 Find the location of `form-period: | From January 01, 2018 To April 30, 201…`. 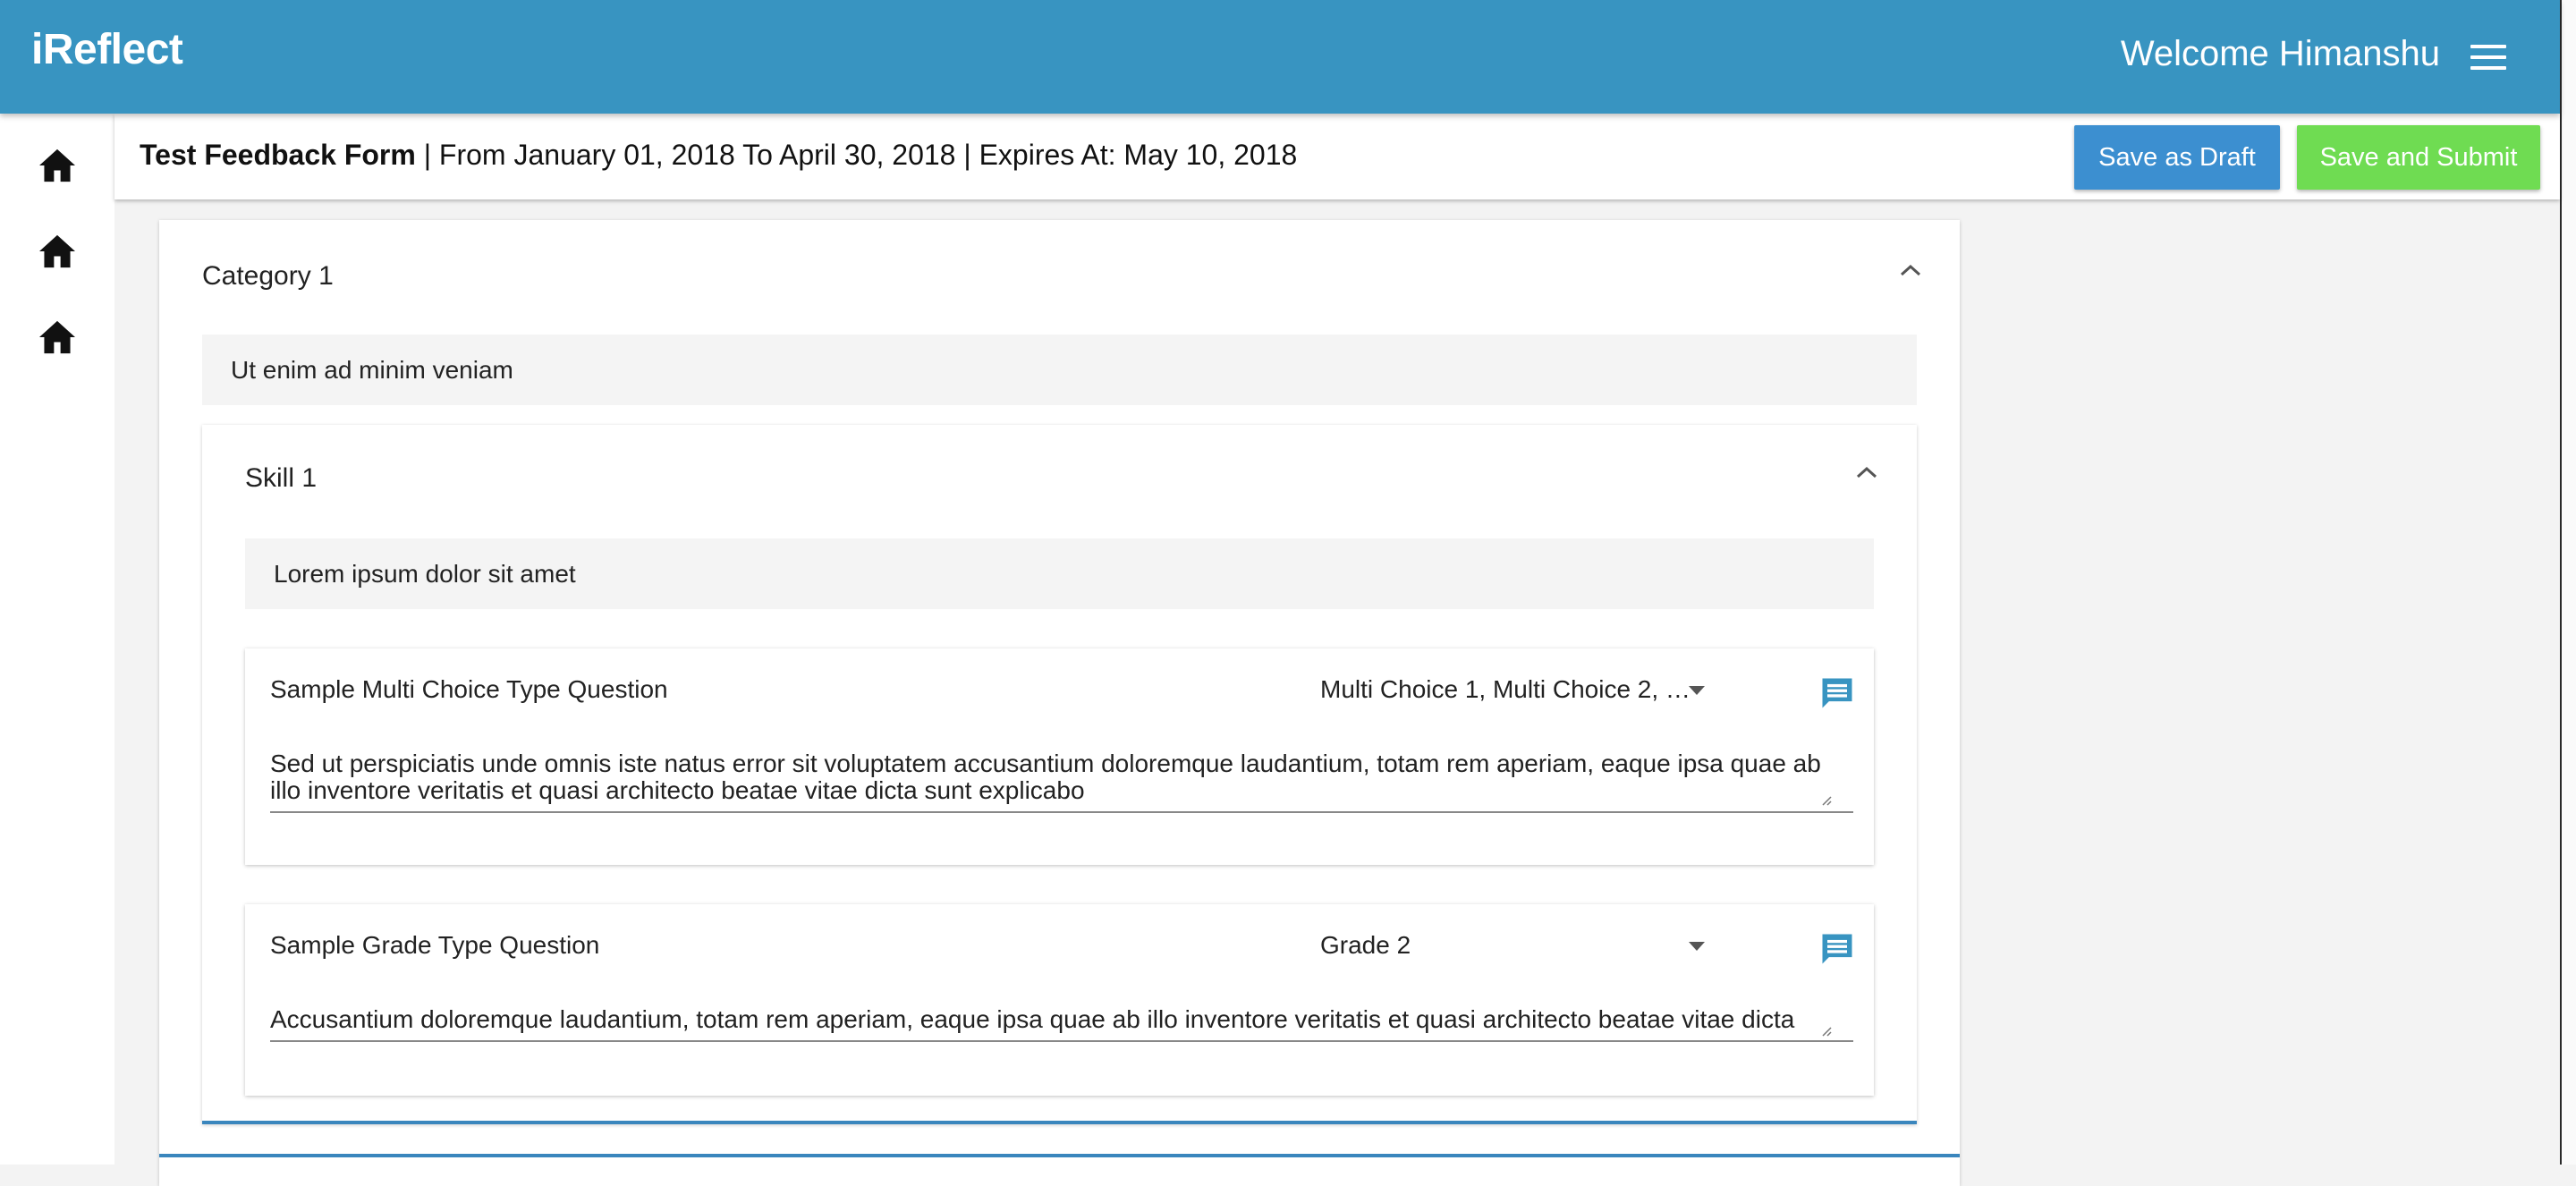

form-period: | From January 01, 2018 To April 30, 201… is located at coordinates (860, 155).